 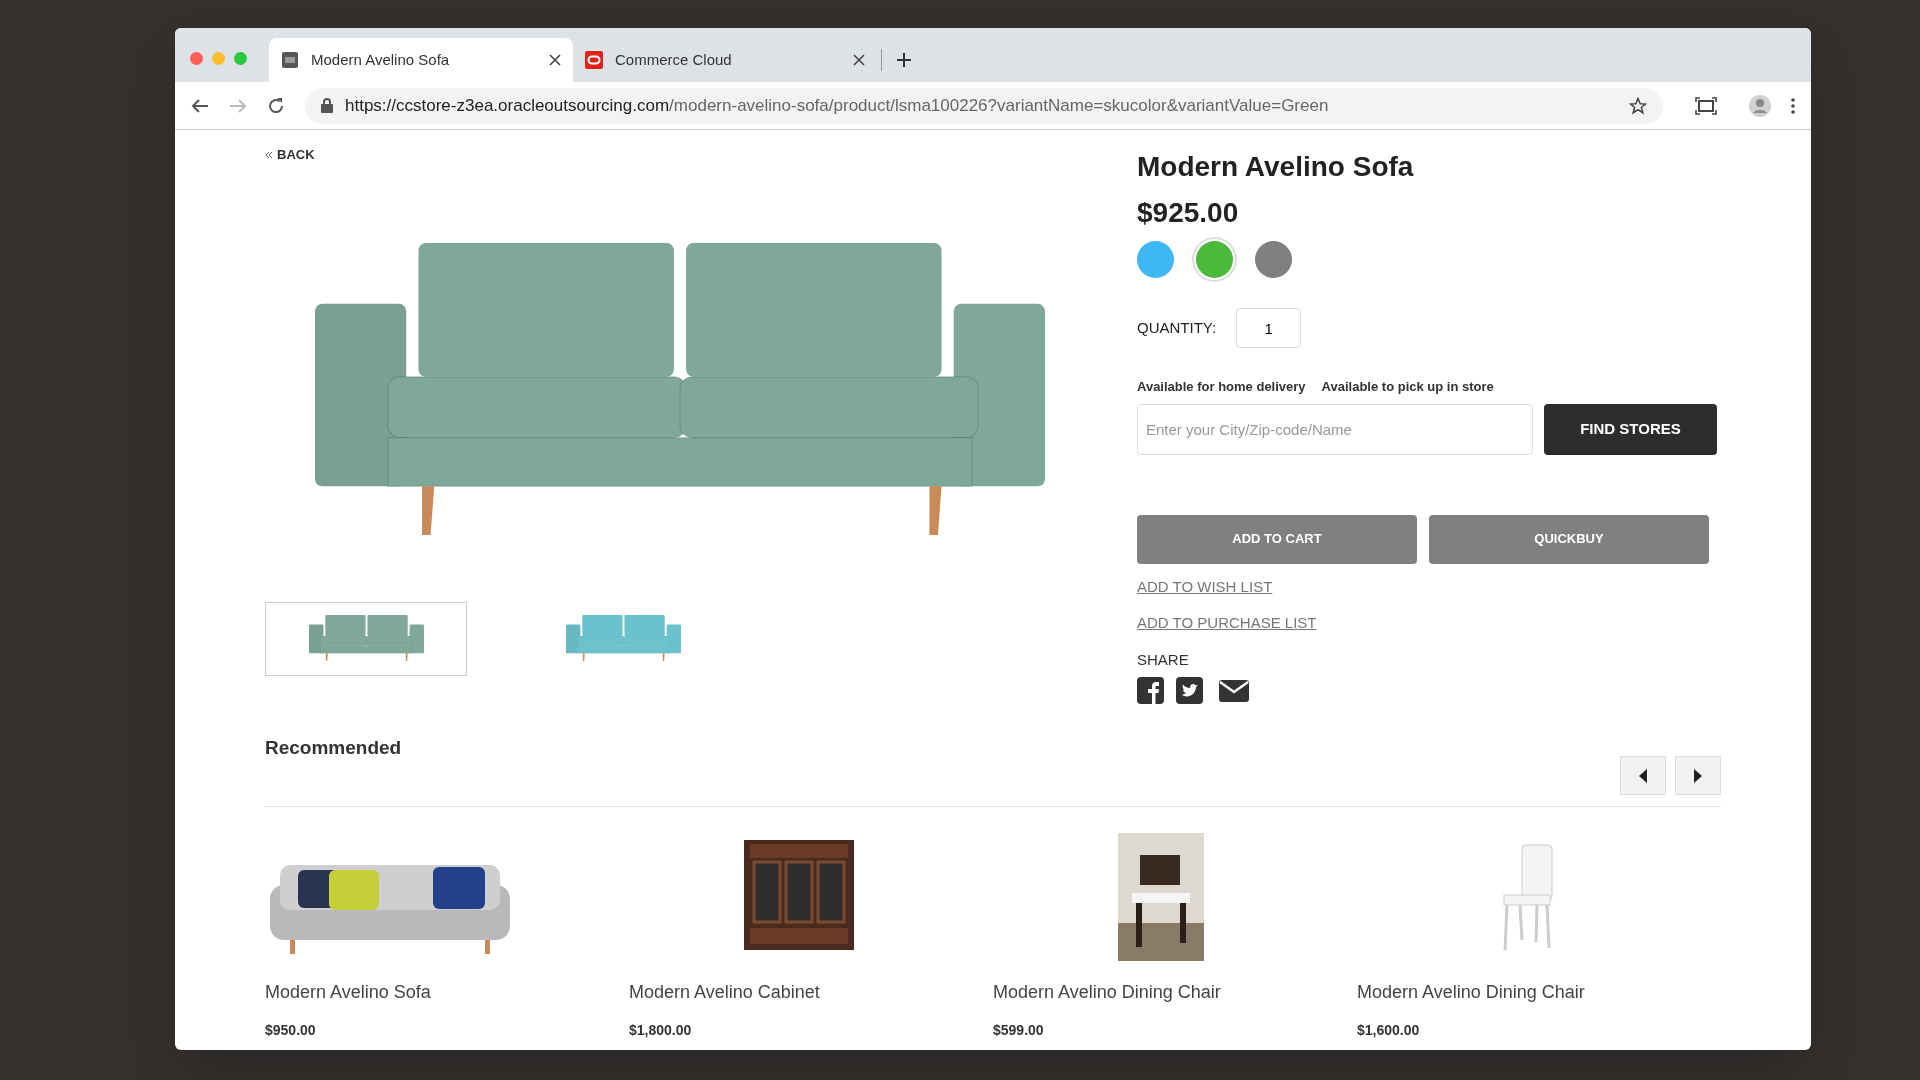 What do you see at coordinates (1407, 387) in the screenshot?
I see `availability-option: Available to pick up in store` at bounding box center [1407, 387].